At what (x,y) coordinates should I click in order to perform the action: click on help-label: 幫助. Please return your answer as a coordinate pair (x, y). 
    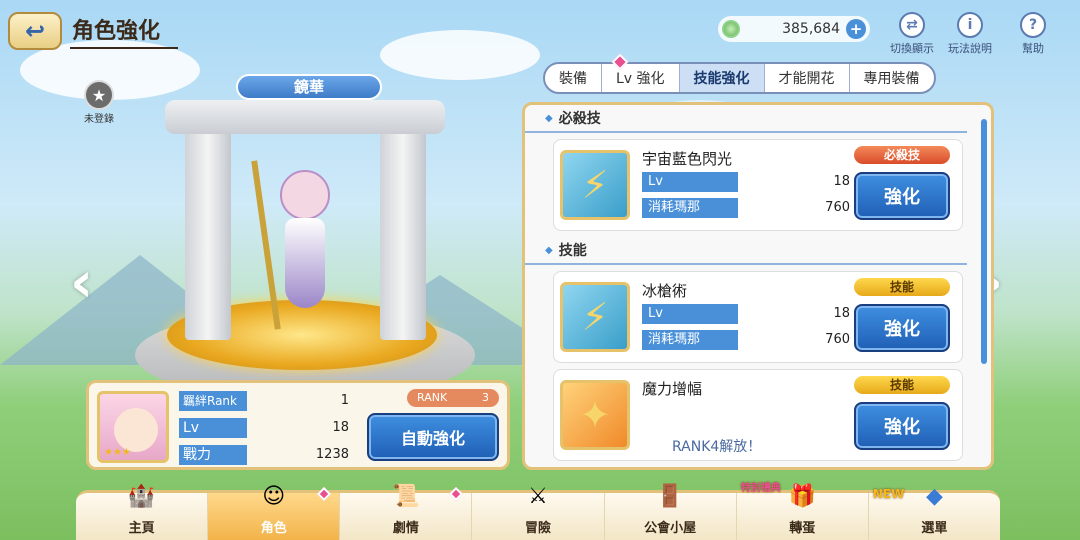
    Looking at the image, I should click on (1033, 48).